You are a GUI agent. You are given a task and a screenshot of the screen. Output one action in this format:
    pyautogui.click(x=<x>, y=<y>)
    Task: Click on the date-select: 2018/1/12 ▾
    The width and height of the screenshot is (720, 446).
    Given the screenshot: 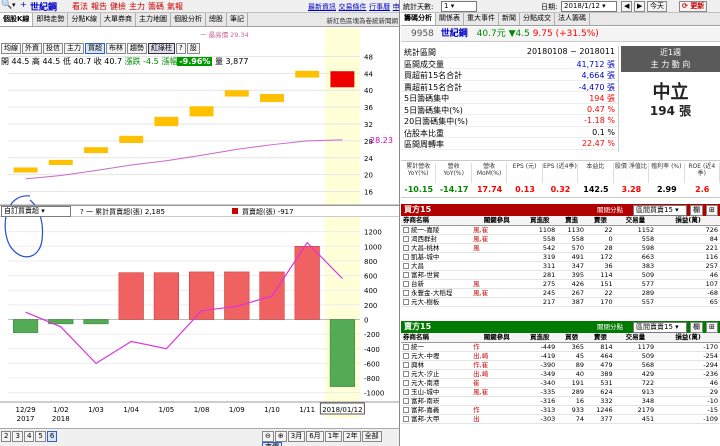 What is the action you would take?
    pyautogui.click(x=589, y=6)
    